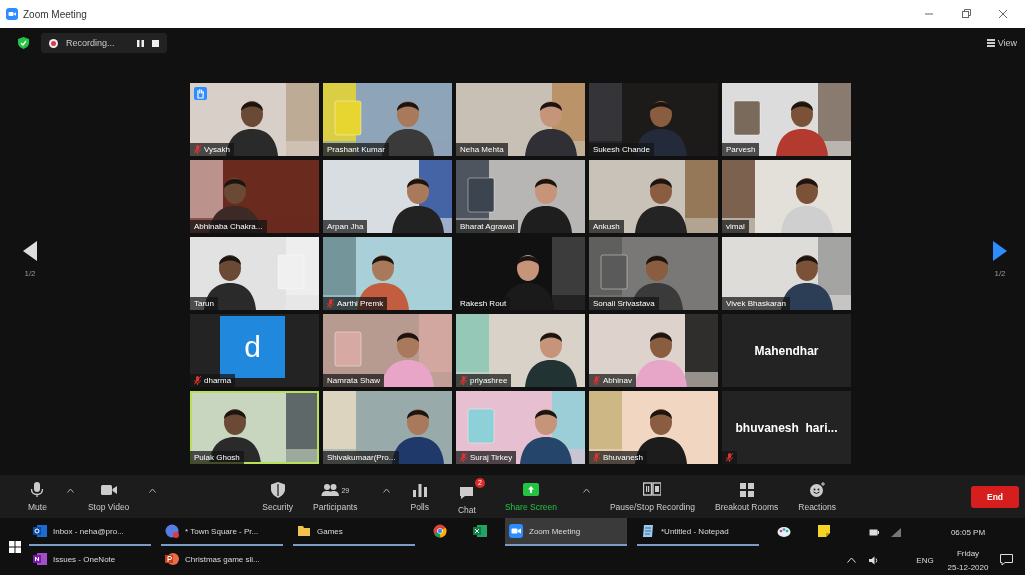 The image size is (1025, 575). I want to click on caret-up-icon, so click(851, 560).